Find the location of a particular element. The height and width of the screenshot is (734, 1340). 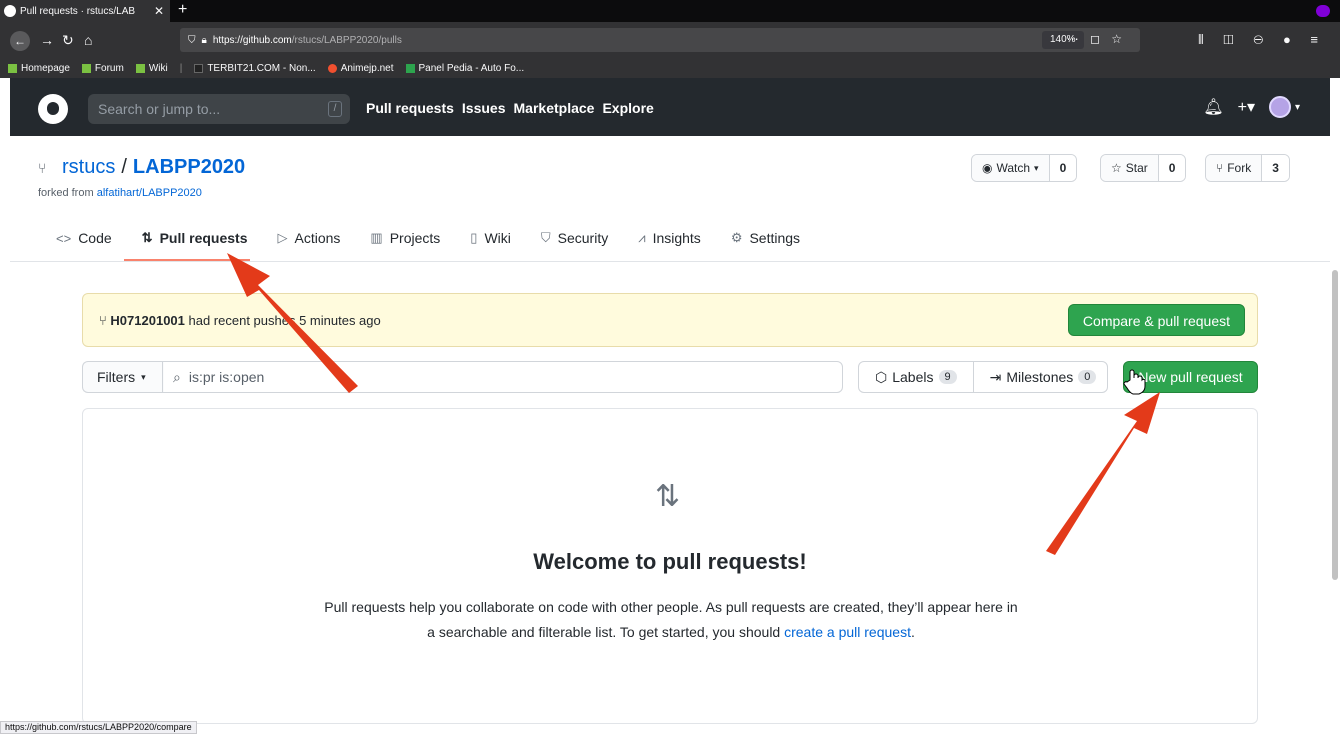

forward-arrow-icon: → is located at coordinates (47, 40).